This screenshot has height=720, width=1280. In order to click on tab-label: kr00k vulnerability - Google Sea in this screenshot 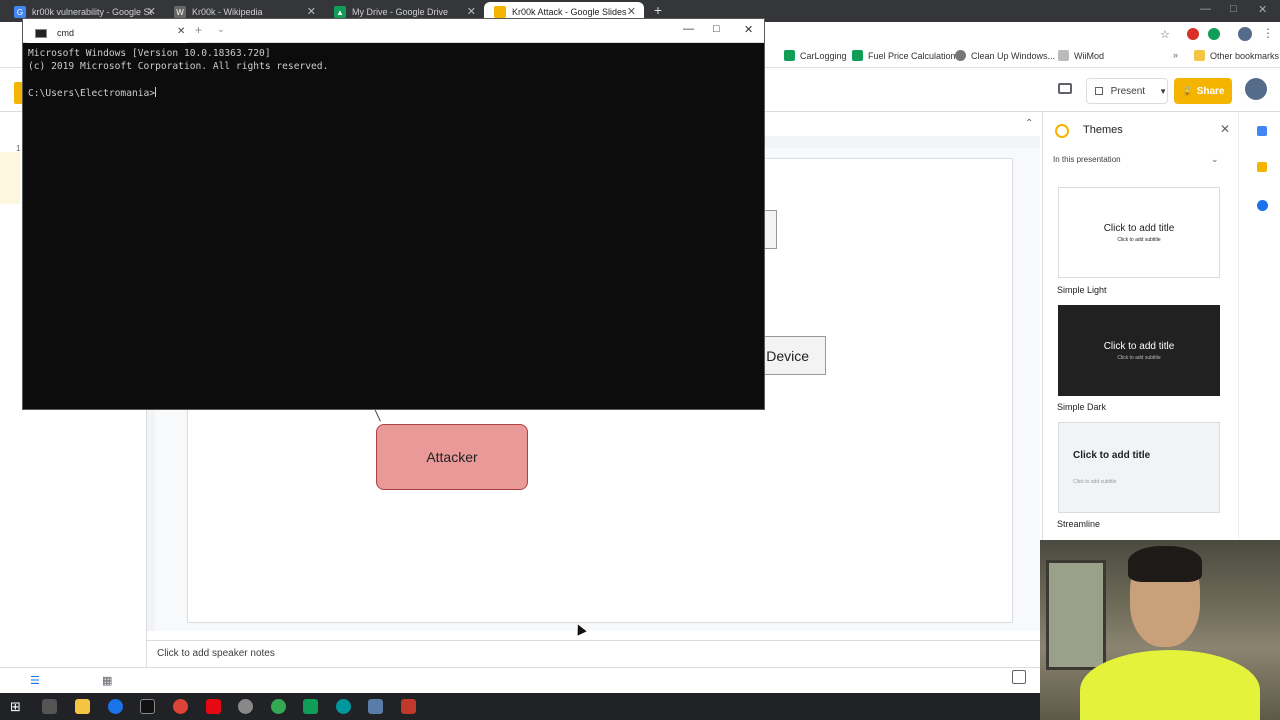, I will do `click(92, 12)`.